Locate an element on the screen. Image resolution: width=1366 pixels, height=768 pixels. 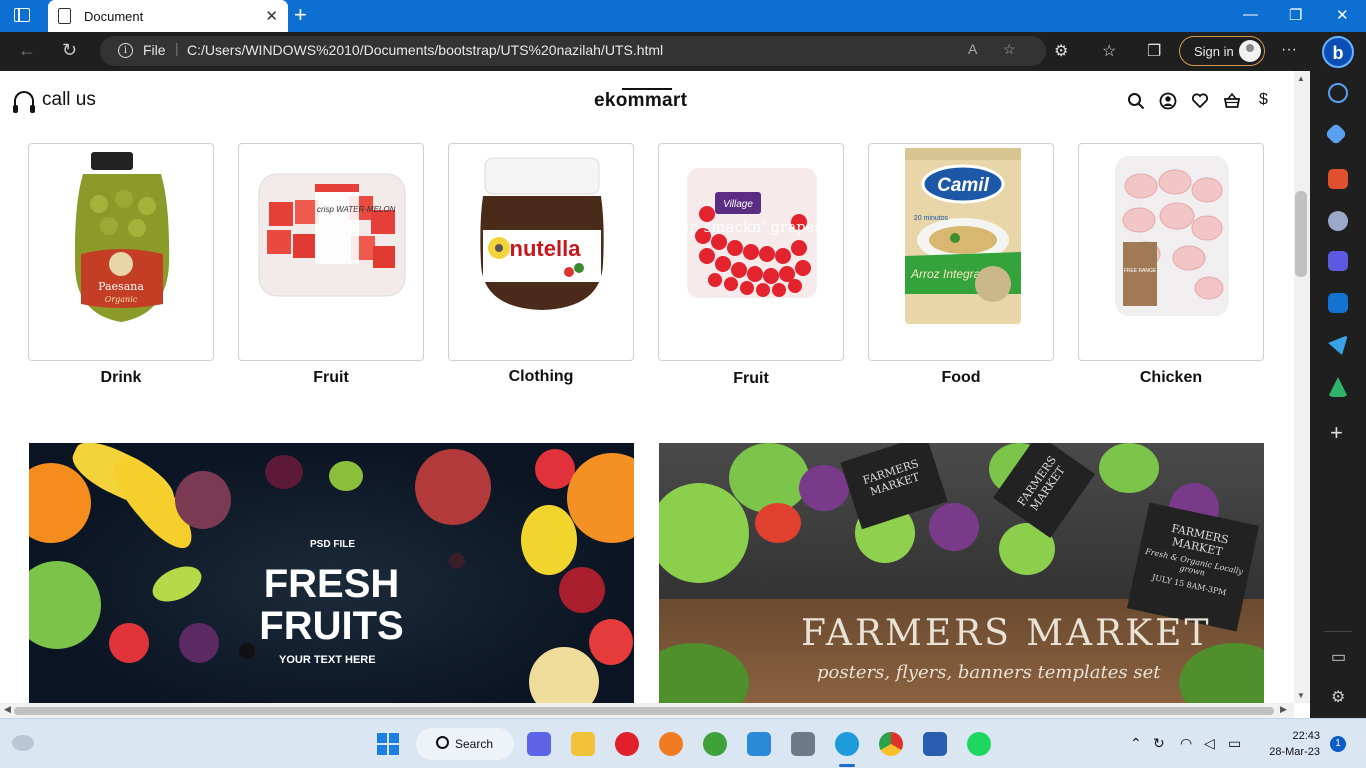
new-tab-button: + is located at coordinates (300, 15).